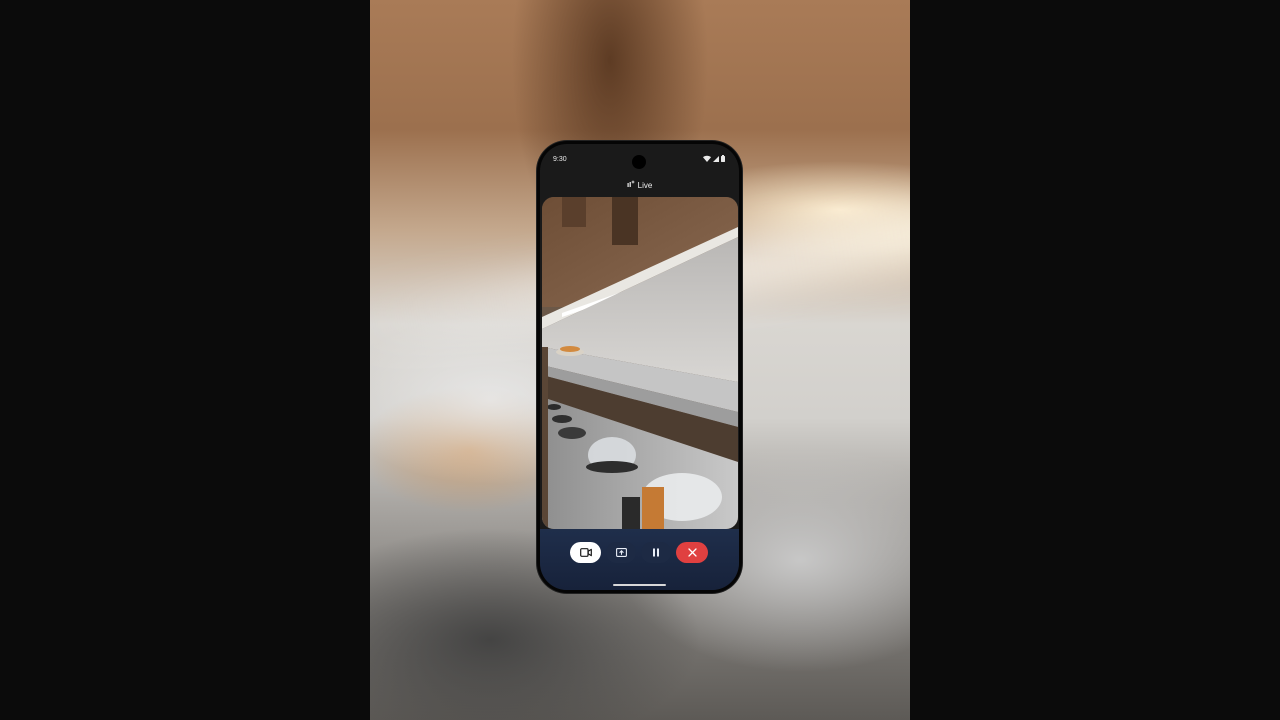 The width and height of the screenshot is (1280, 720). What do you see at coordinates (723, 158) in the screenshot?
I see `battery-icon` at bounding box center [723, 158].